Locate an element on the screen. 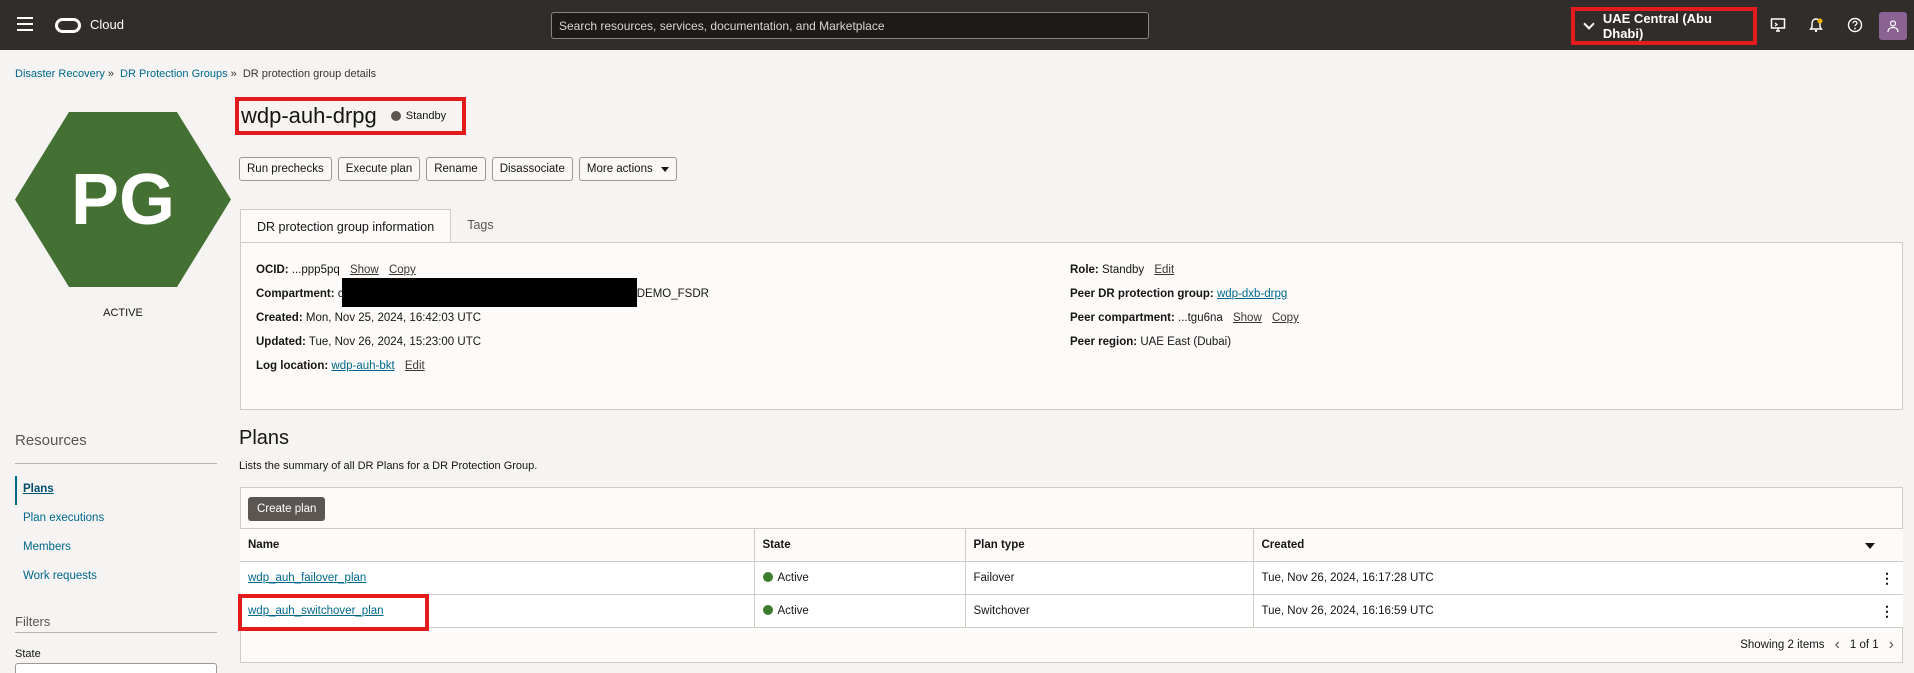 This screenshot has width=1914, height=673. role-value: Standby is located at coordinates (1123, 270).